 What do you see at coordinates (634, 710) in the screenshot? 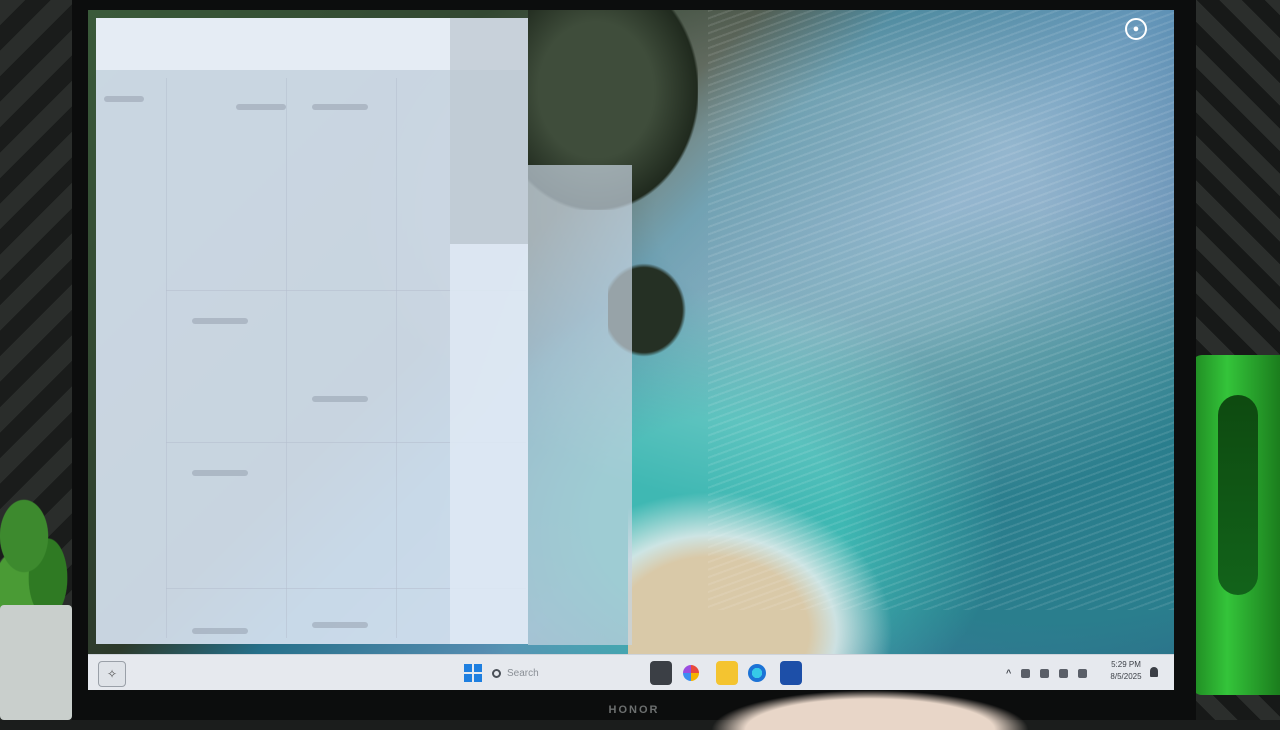
I see `brand-logo: HONOR` at bounding box center [634, 710].